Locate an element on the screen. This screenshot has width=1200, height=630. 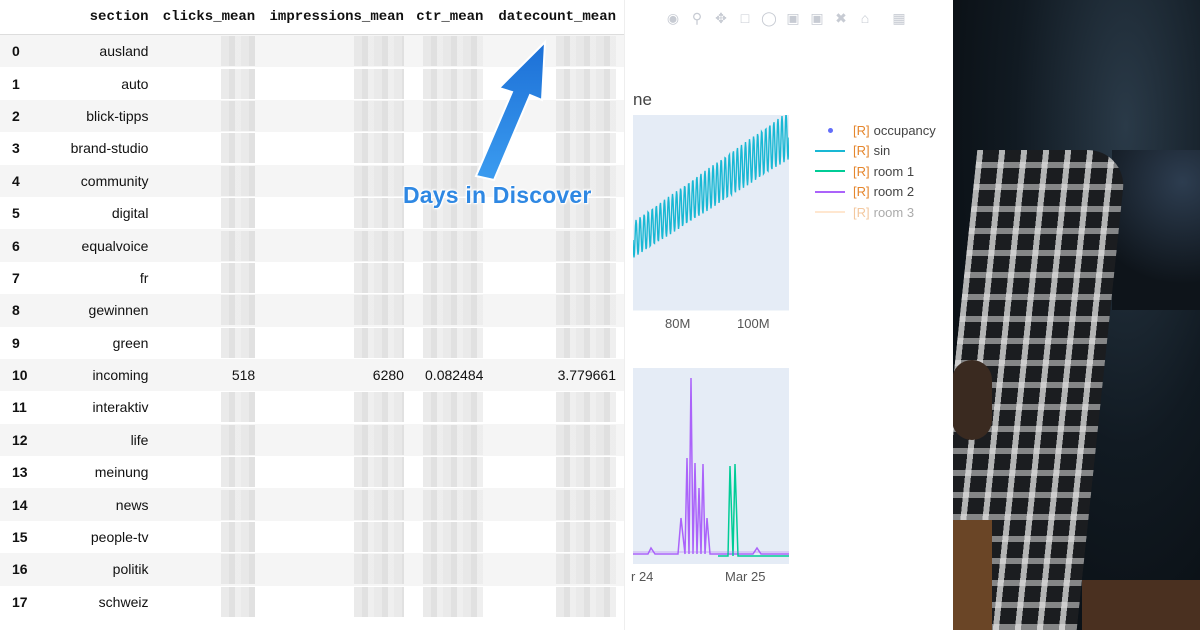
plotly-logo-icon: ▦ is located at coordinates (899, 18).